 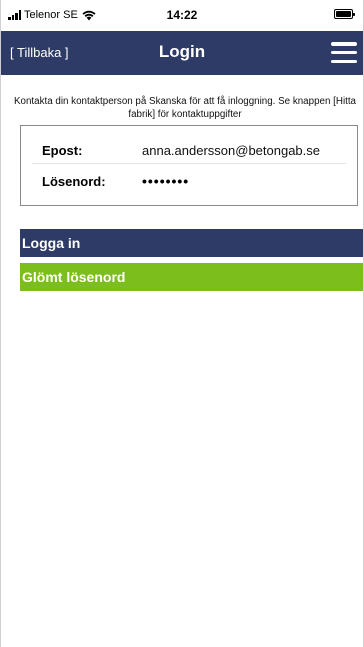 I want to click on back-button: [ Tillbaka ], so click(x=39, y=52).